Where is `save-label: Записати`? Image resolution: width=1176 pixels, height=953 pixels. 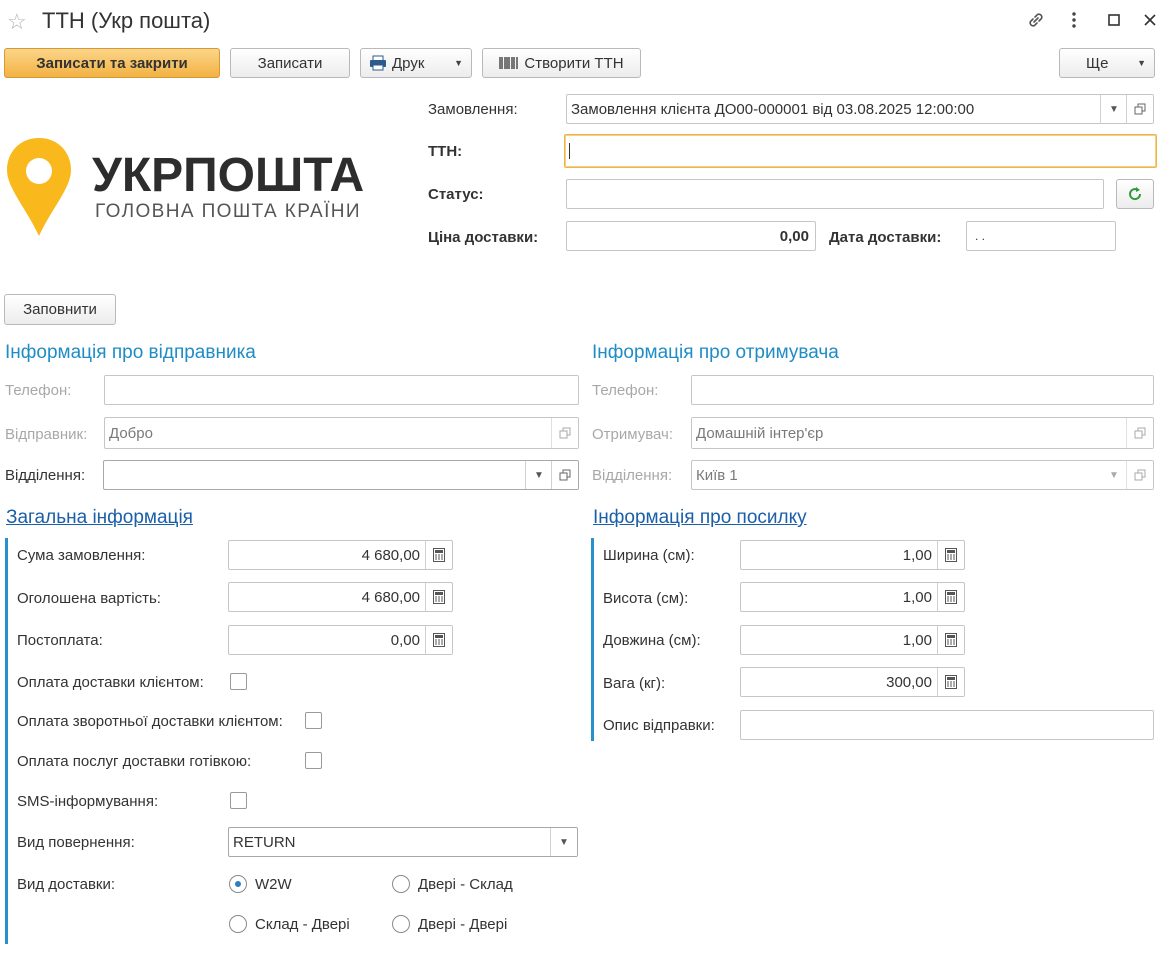 save-label: Записати is located at coordinates (290, 63).